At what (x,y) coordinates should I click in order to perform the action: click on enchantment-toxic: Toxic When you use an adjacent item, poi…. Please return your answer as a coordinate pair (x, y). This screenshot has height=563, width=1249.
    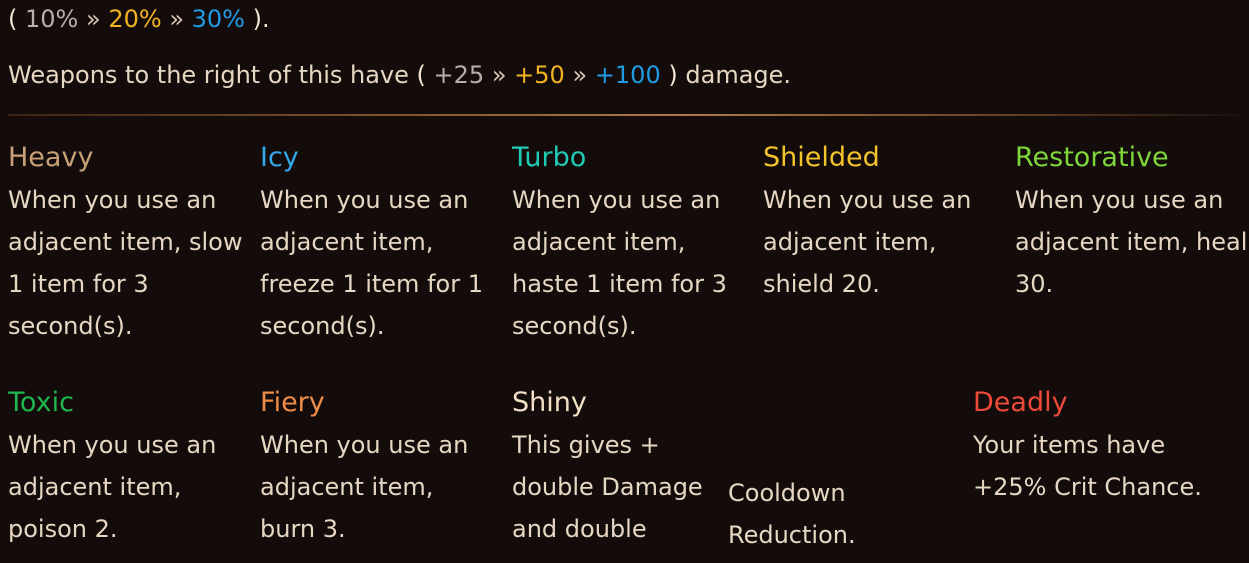
    Looking at the image, I should click on (125, 468).